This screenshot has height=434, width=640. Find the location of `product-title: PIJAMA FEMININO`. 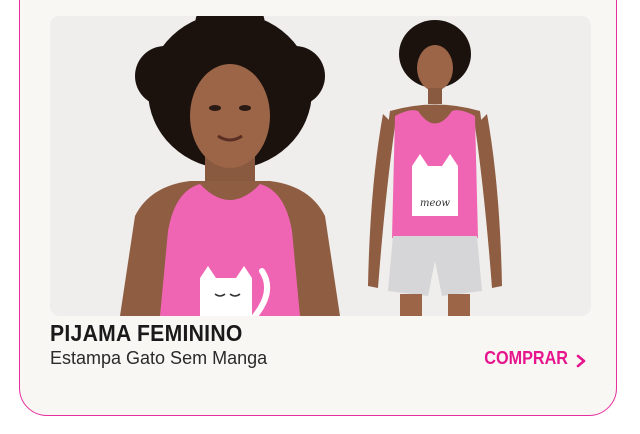

product-title: PIJAMA FEMININO is located at coordinates (146, 333).